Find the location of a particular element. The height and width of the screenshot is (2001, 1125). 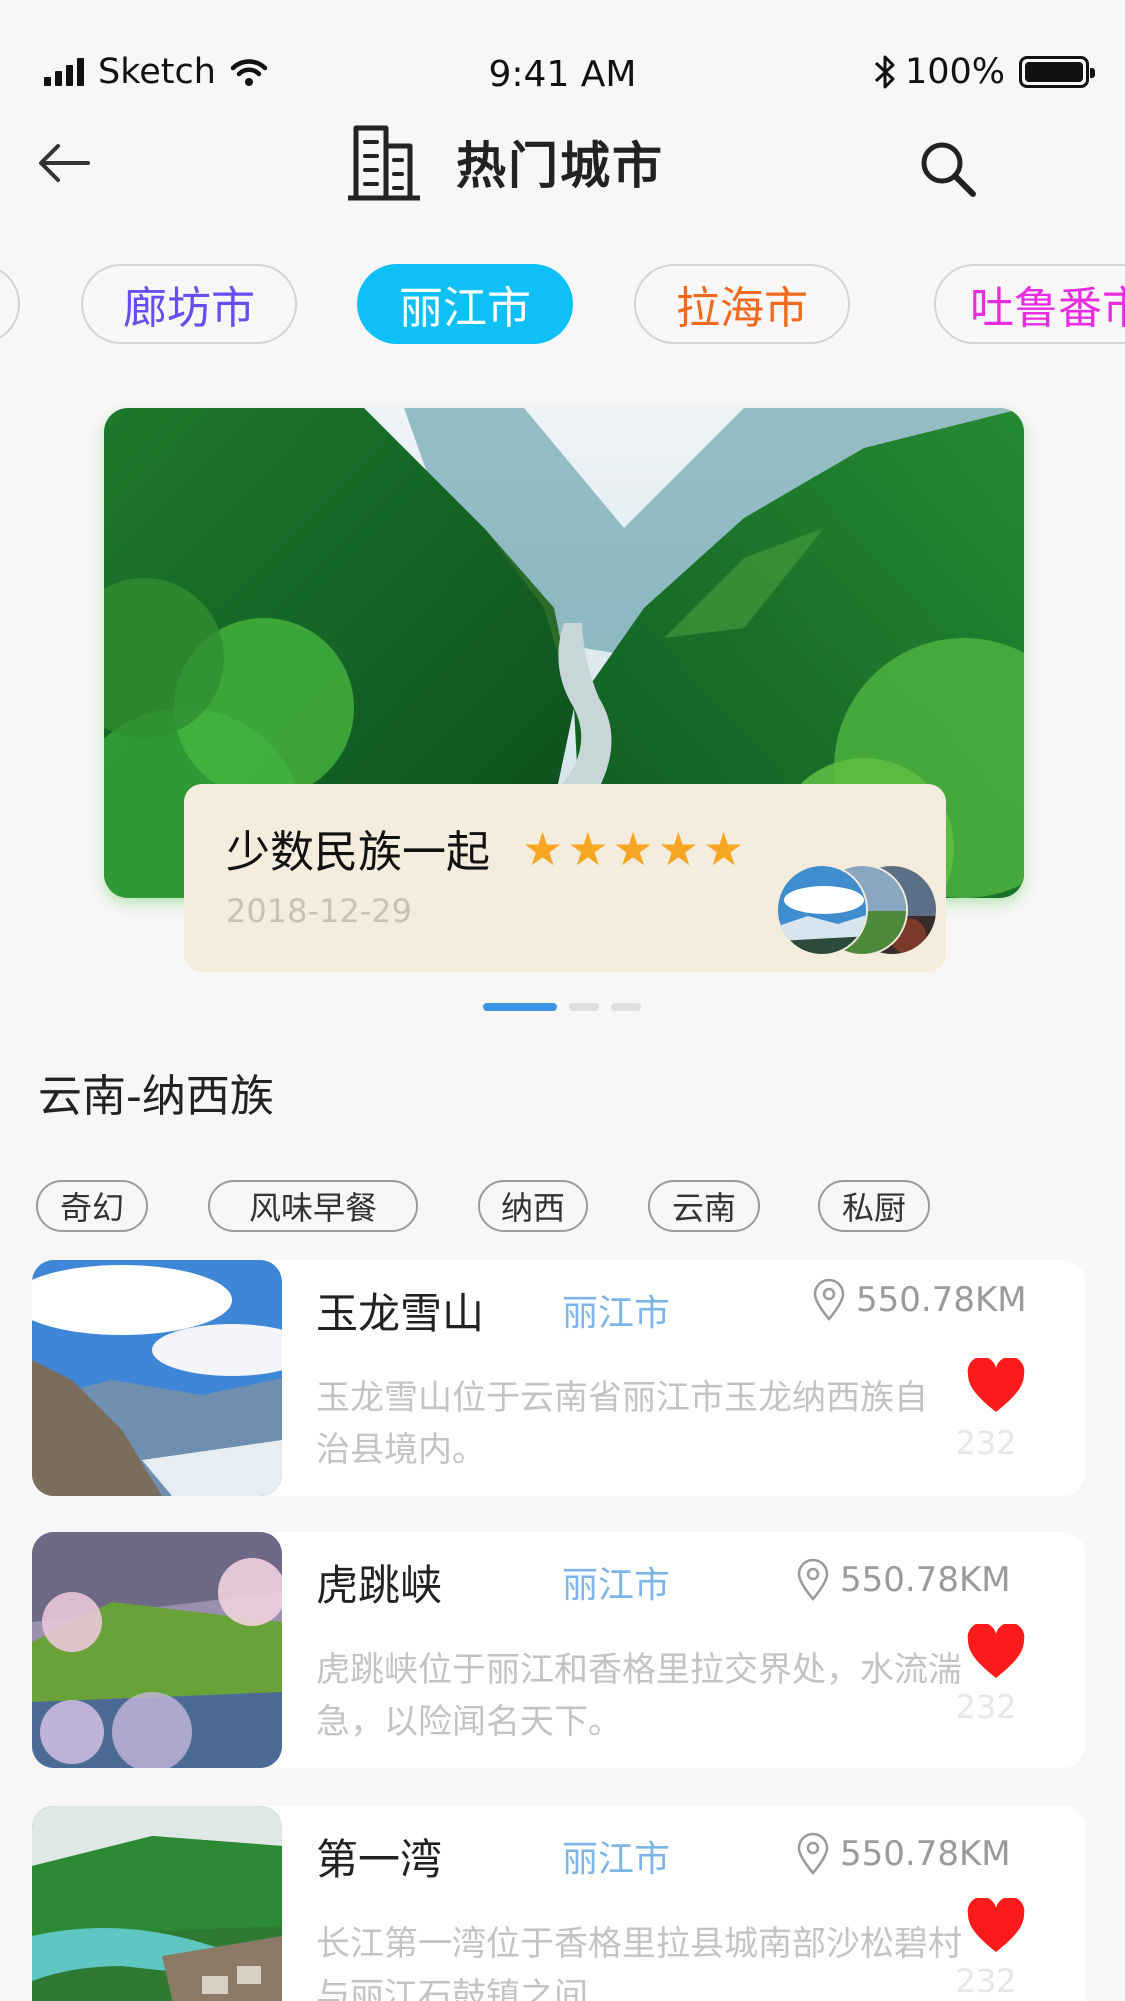

tag-row: 奇幻 风味早餐 纳西 云南 私厨 is located at coordinates (562, 1210).